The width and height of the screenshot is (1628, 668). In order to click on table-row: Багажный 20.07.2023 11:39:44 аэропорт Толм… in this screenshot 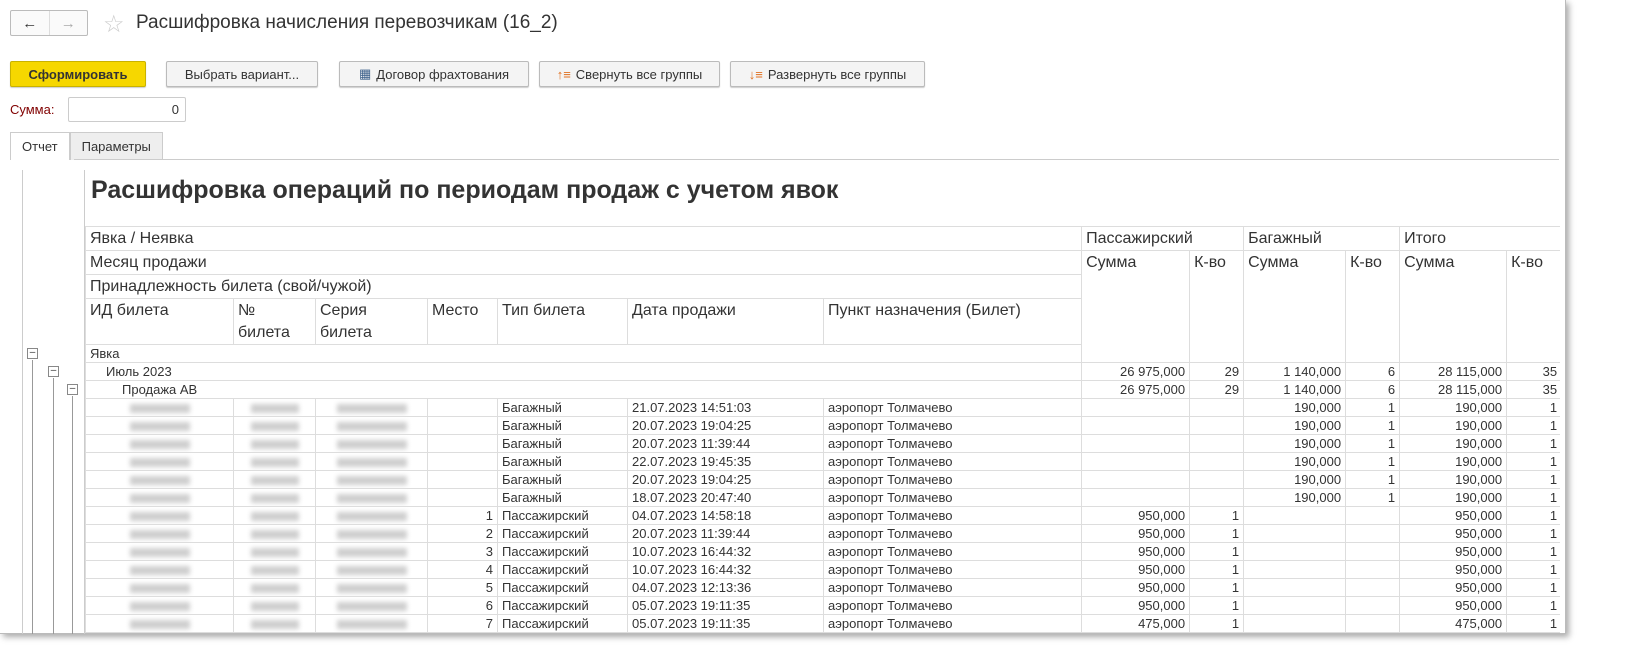, I will do `click(822, 443)`.